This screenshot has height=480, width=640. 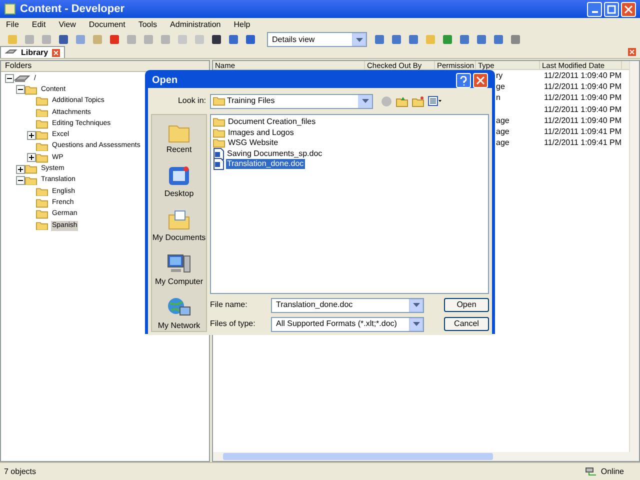 I want to click on menu-item: Help, so click(x=242, y=25).